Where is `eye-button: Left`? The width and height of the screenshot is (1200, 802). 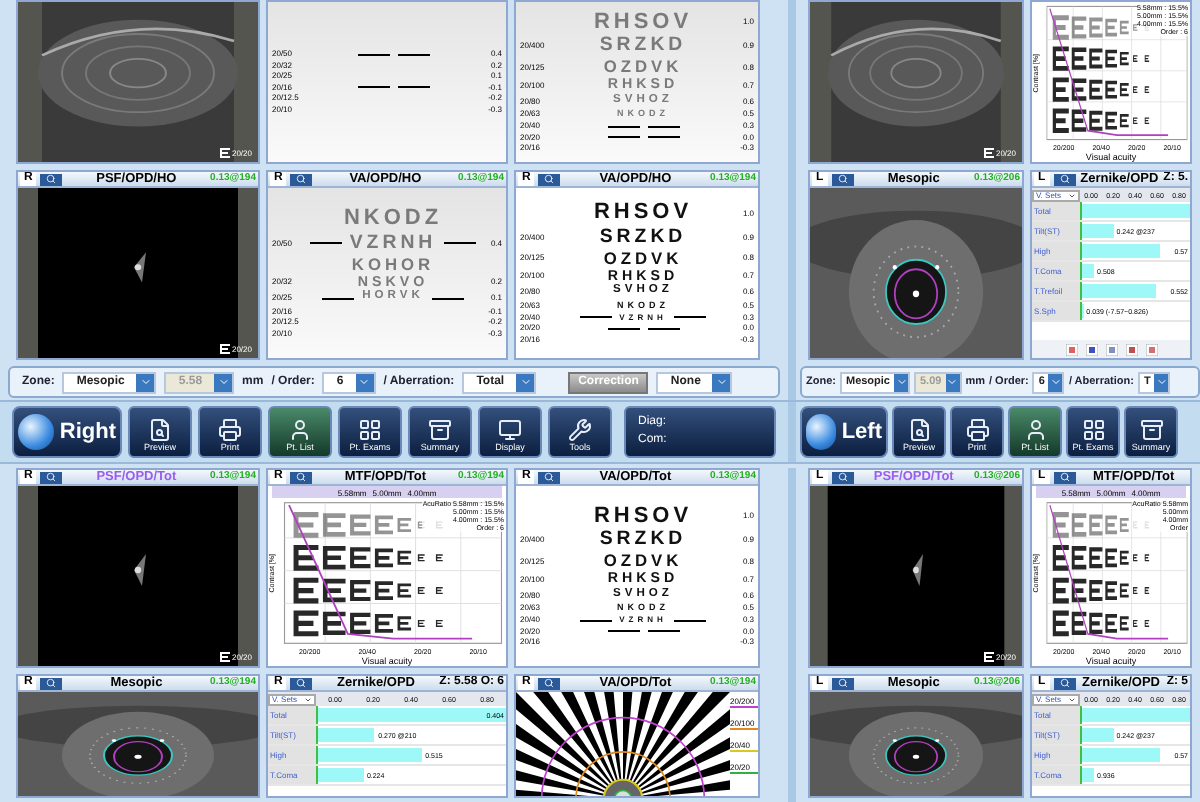 eye-button: Left is located at coordinates (844, 432).